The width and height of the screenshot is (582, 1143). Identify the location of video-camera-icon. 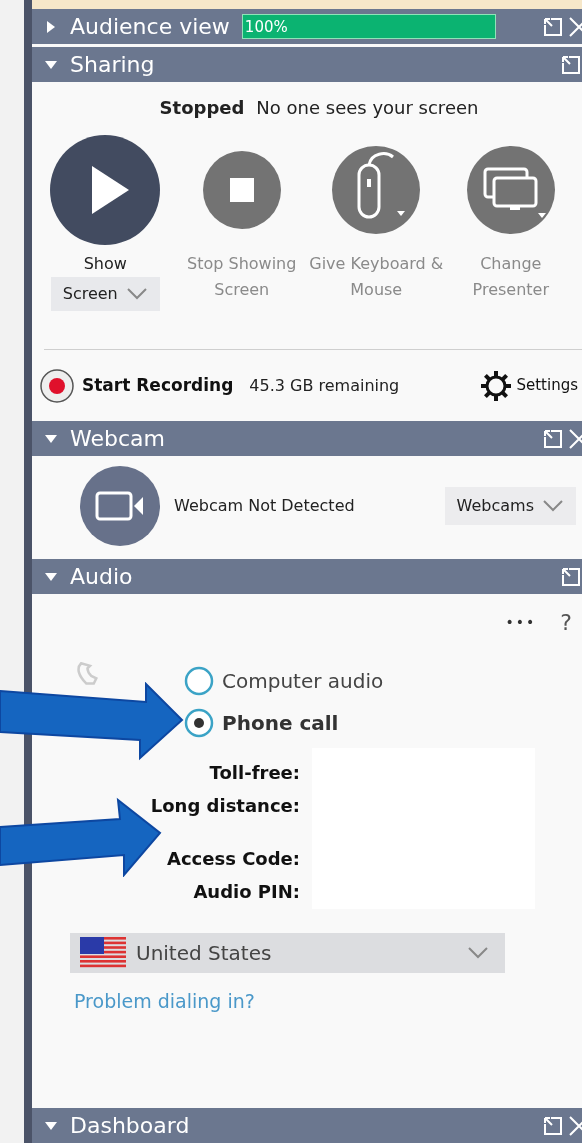
(120, 506).